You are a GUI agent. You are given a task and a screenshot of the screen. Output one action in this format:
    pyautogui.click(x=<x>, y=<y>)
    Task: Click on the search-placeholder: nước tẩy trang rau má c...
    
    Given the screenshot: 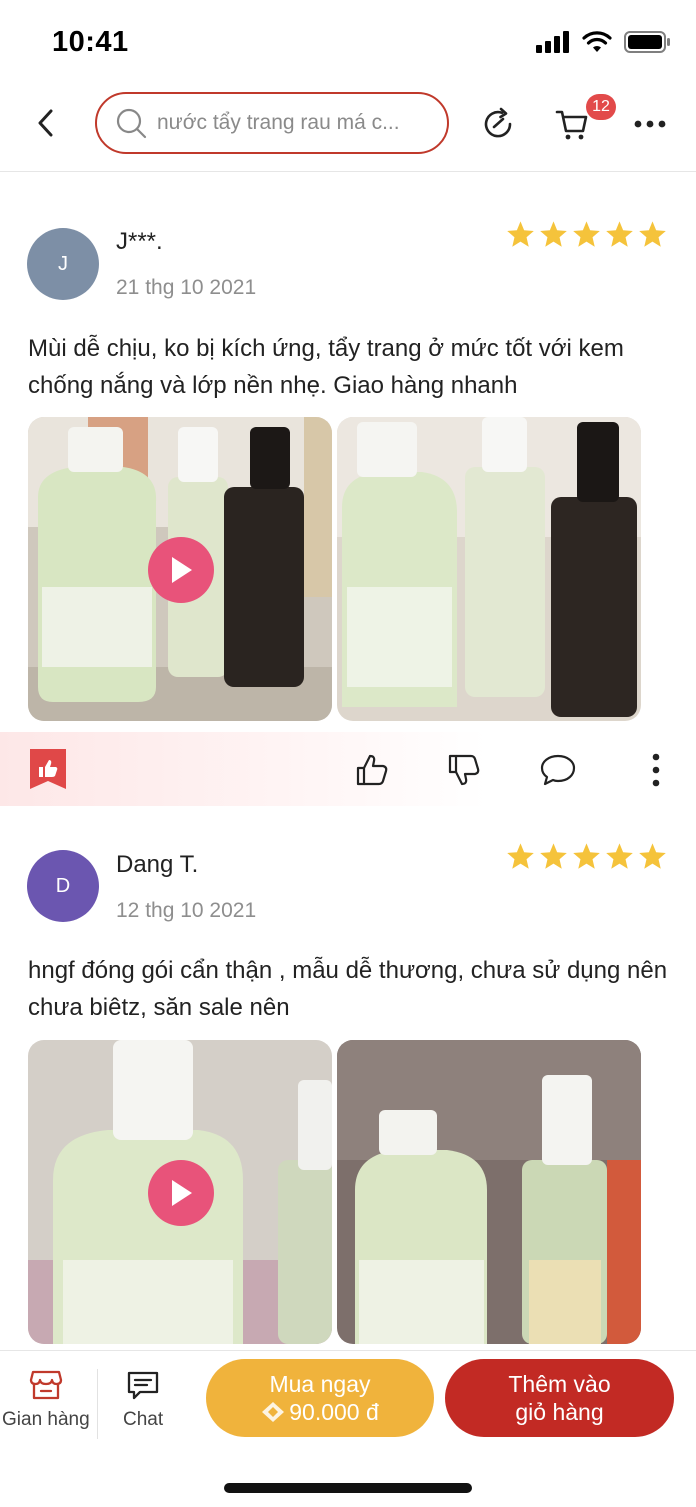 What is the action you would take?
    pyautogui.click(x=278, y=122)
    